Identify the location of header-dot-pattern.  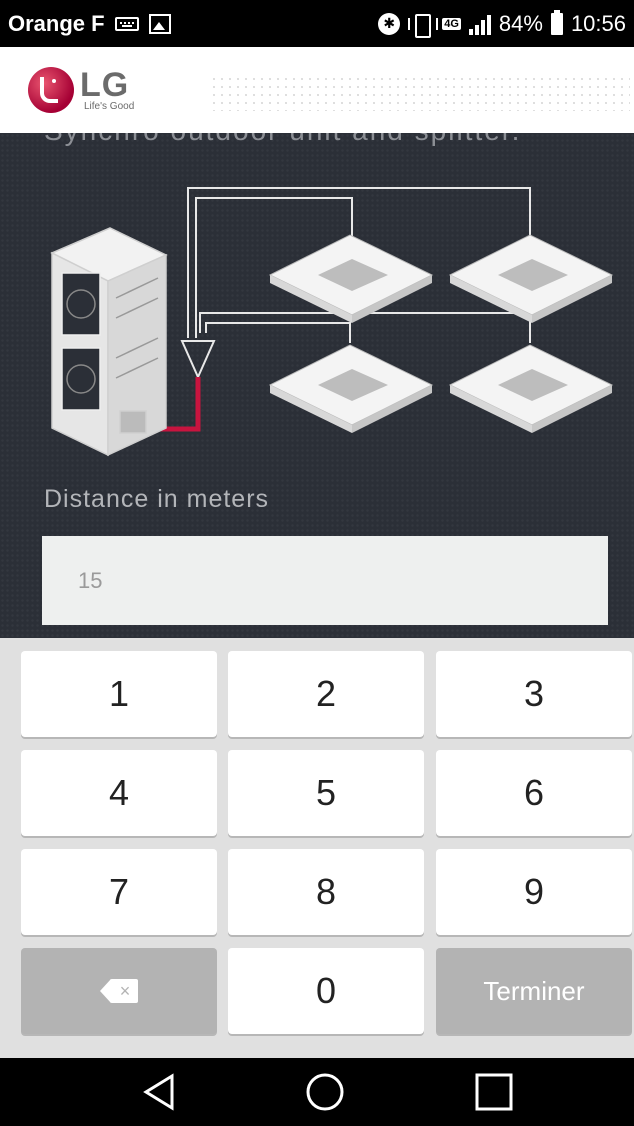
(420, 93).